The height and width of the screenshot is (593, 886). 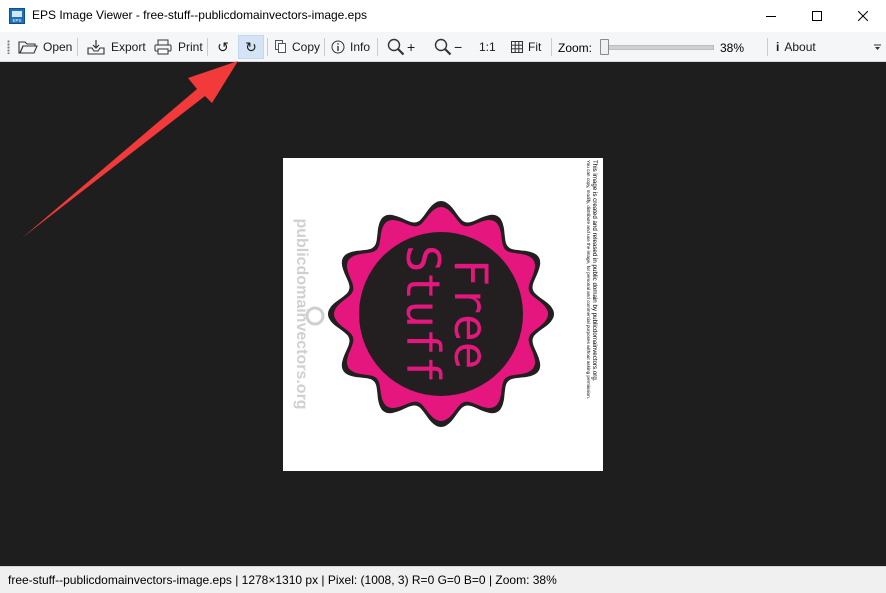 What do you see at coordinates (411, 47) in the screenshot?
I see `zoom-in-label: +` at bounding box center [411, 47].